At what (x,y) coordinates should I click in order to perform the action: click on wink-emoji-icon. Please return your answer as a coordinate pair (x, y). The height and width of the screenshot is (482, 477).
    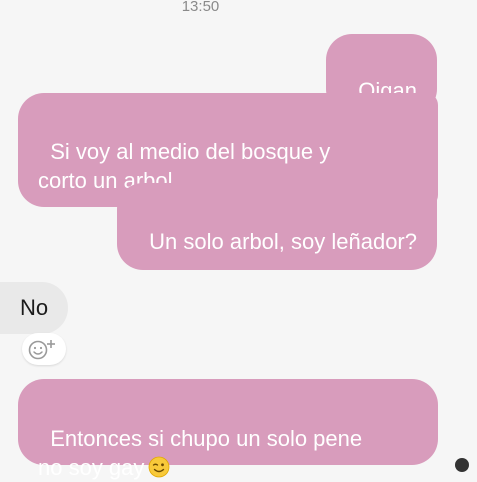
    Looking at the image, I should click on (159, 467).